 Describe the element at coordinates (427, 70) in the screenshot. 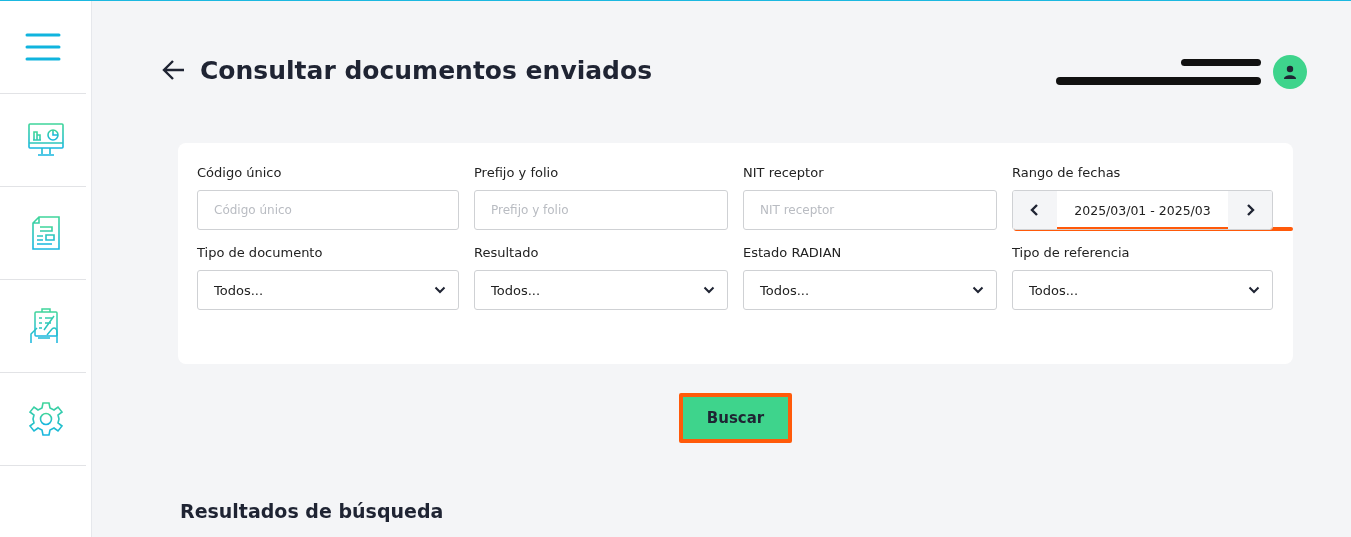

I see `page-title: Consultar documentos enviados` at that location.